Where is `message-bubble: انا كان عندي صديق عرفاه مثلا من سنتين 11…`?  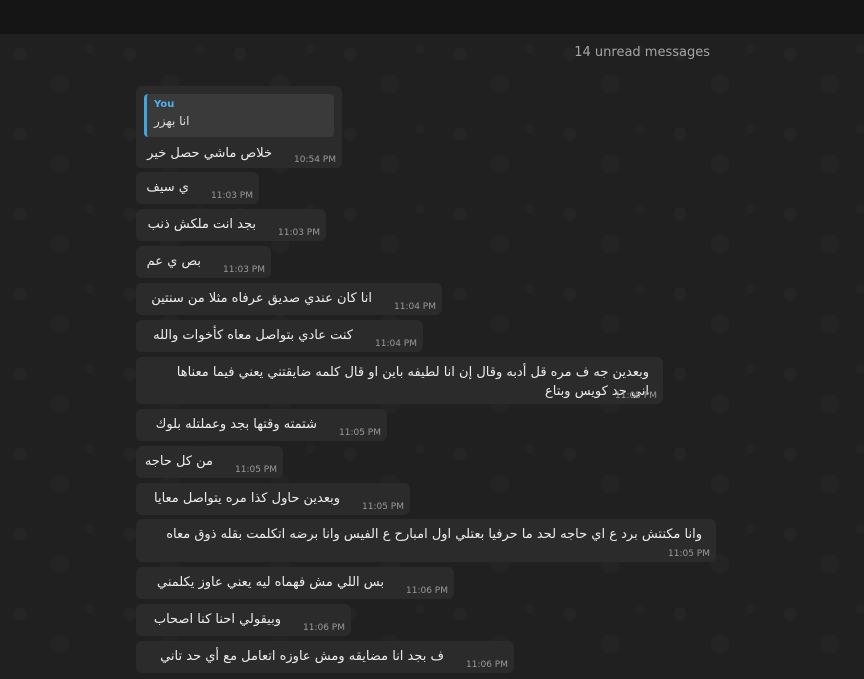
message-bubble: انا كان عندي صديق عرفاه مثلا من سنتين 11… is located at coordinates (289, 299).